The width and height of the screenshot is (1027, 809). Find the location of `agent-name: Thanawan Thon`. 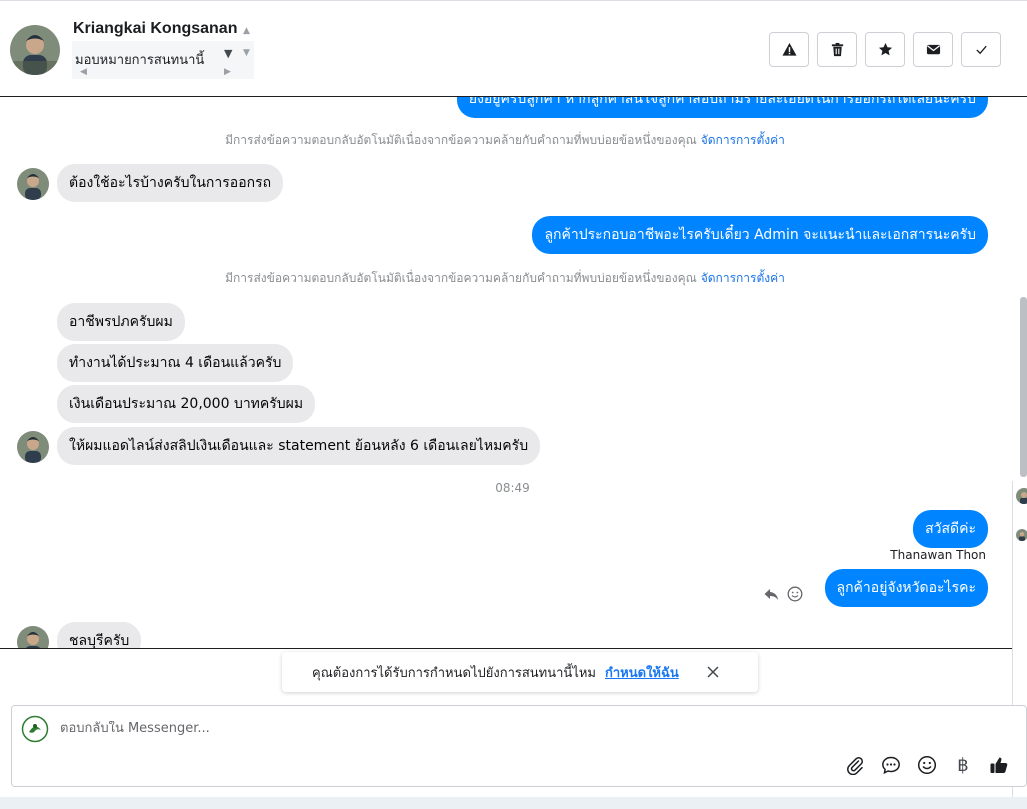

agent-name: Thanawan Thon is located at coordinates (938, 555).